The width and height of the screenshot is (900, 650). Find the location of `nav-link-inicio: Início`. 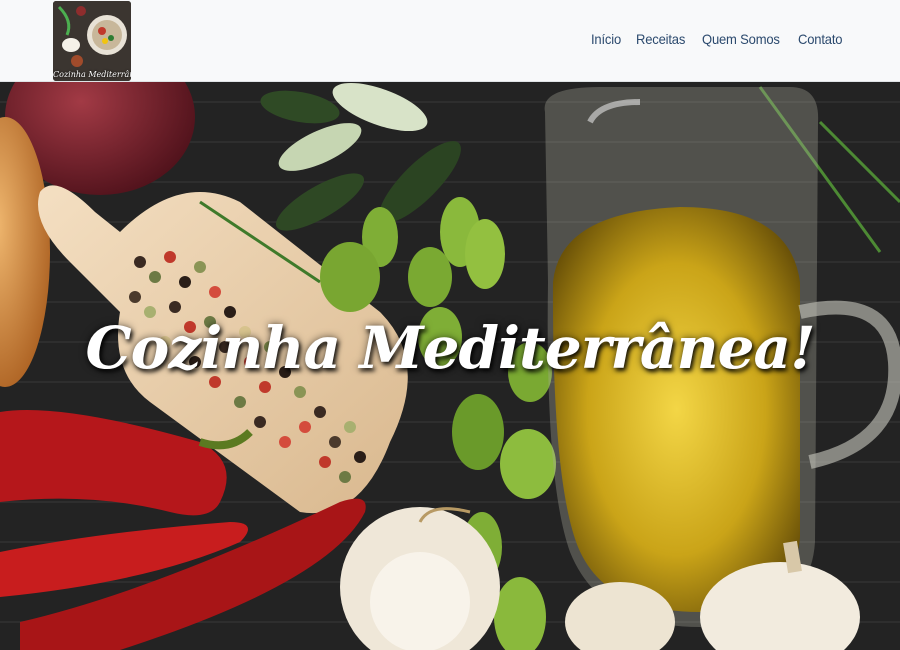

nav-link-inicio: Início is located at coordinates (606, 39).